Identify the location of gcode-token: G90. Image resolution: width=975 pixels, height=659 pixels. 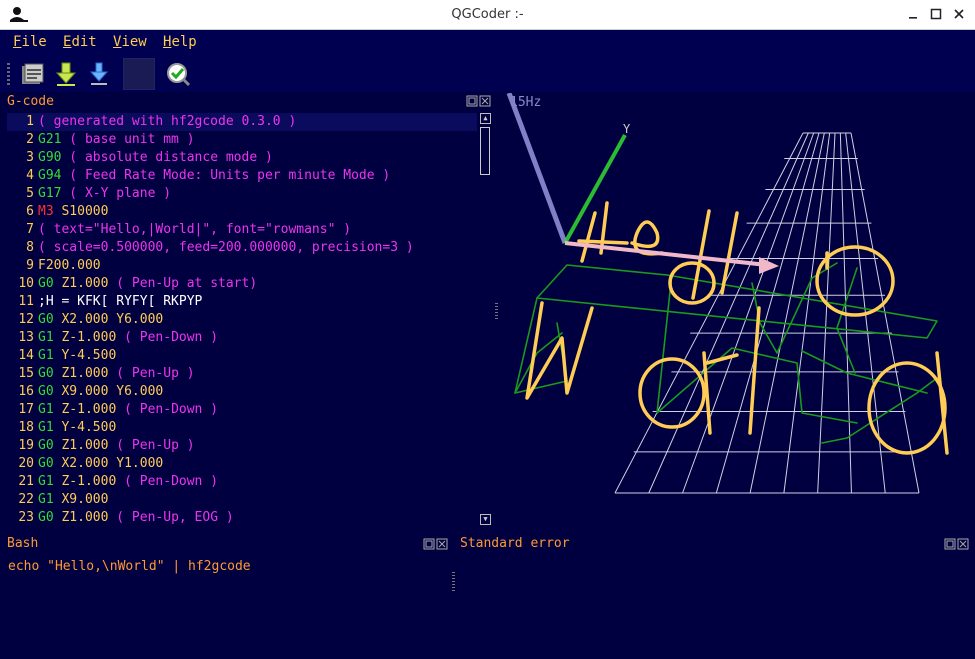
(50, 157).